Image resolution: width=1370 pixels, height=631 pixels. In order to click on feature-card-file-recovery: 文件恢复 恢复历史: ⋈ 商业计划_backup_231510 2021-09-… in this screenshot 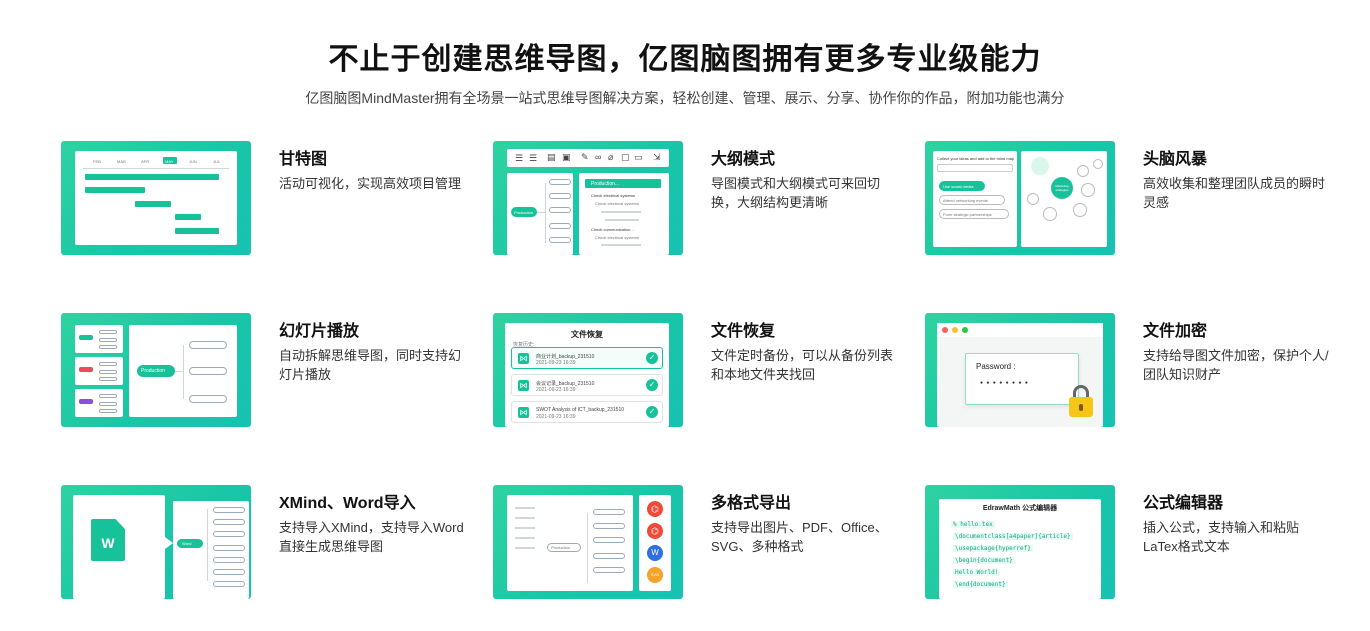, I will do `click(703, 371)`.